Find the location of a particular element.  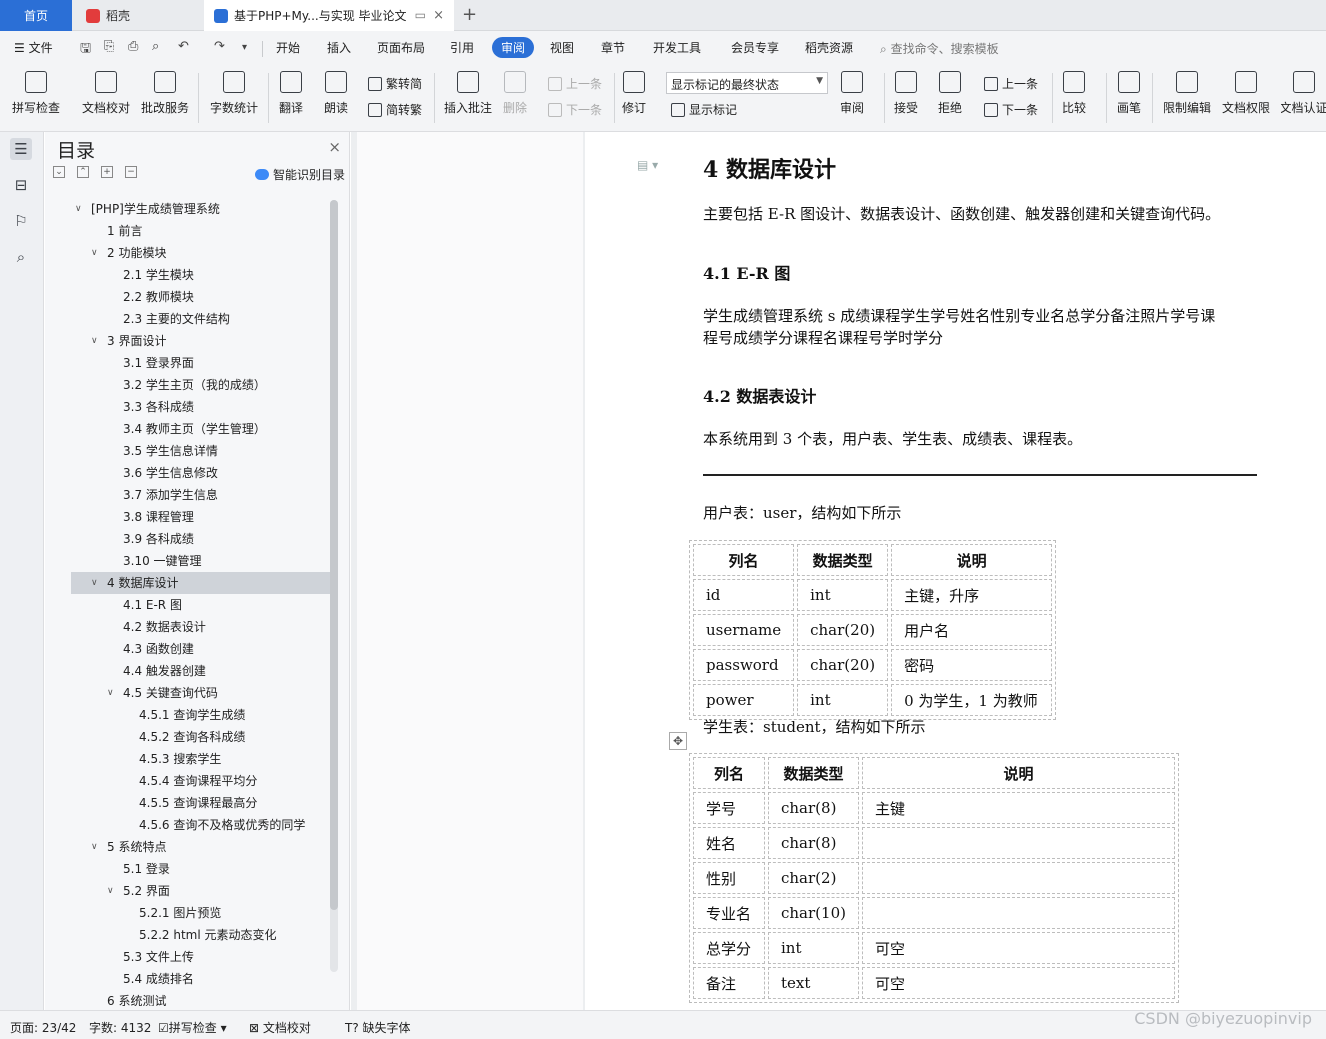

tab-home: 首页 is located at coordinates (36, 15).